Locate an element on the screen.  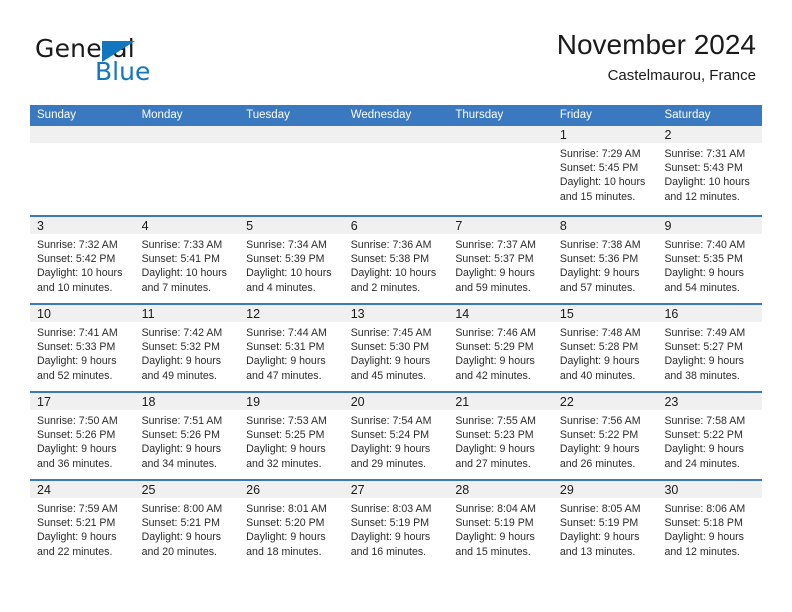
day-number-band: 4 is located at coordinates (187, 225).